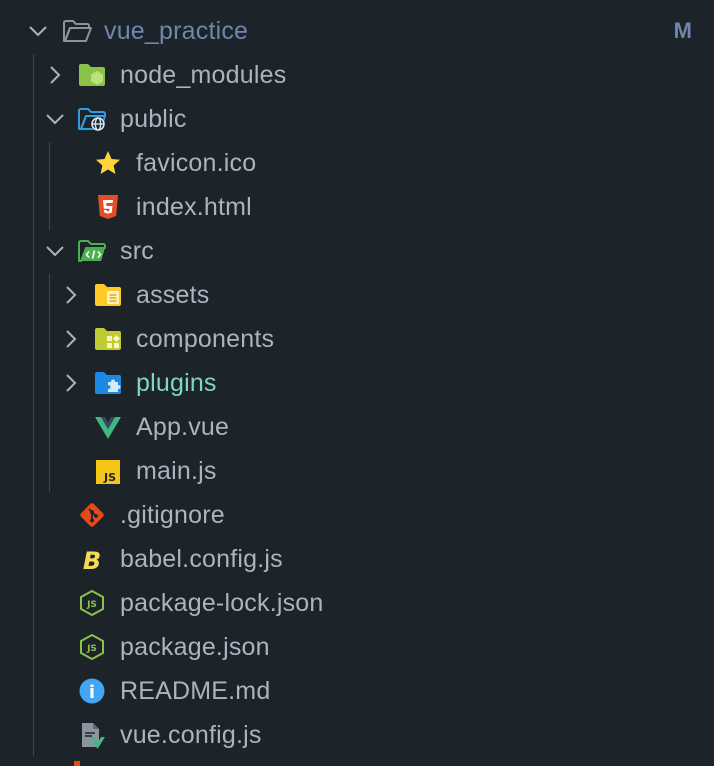 This screenshot has width=714, height=766. I want to click on item-label: App.vue, so click(183, 427).